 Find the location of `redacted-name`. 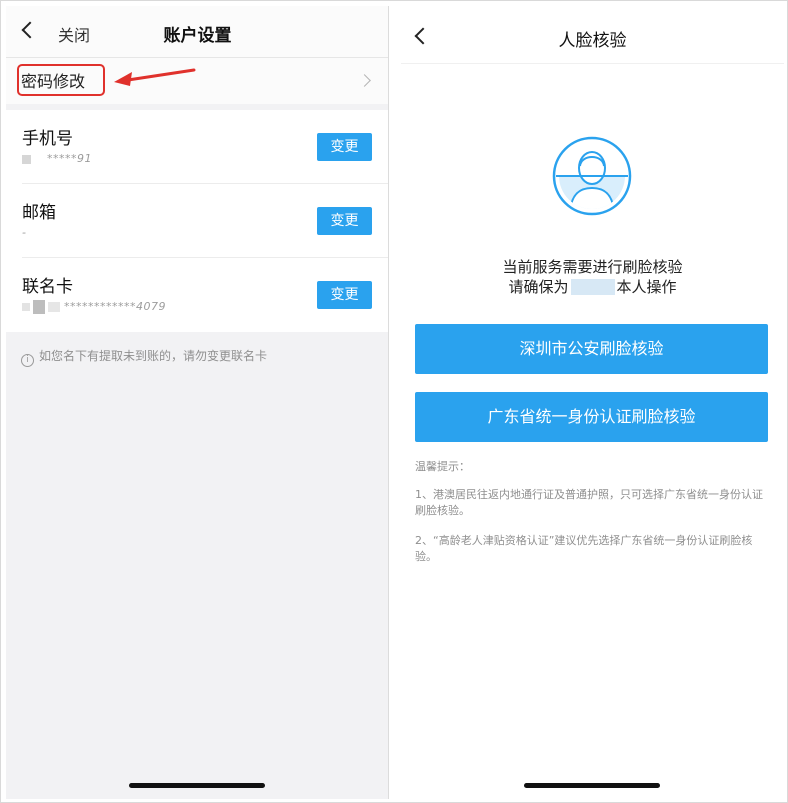

redacted-name is located at coordinates (592, 287).